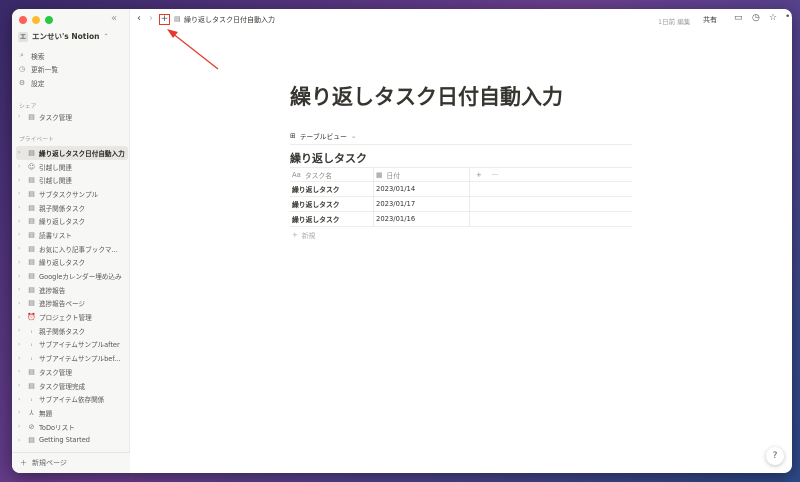 This screenshot has width=800, height=482. Describe the element at coordinates (72, 235) in the screenshot. I see `sidebar-page-item: › ▤ 読書リスト` at that location.